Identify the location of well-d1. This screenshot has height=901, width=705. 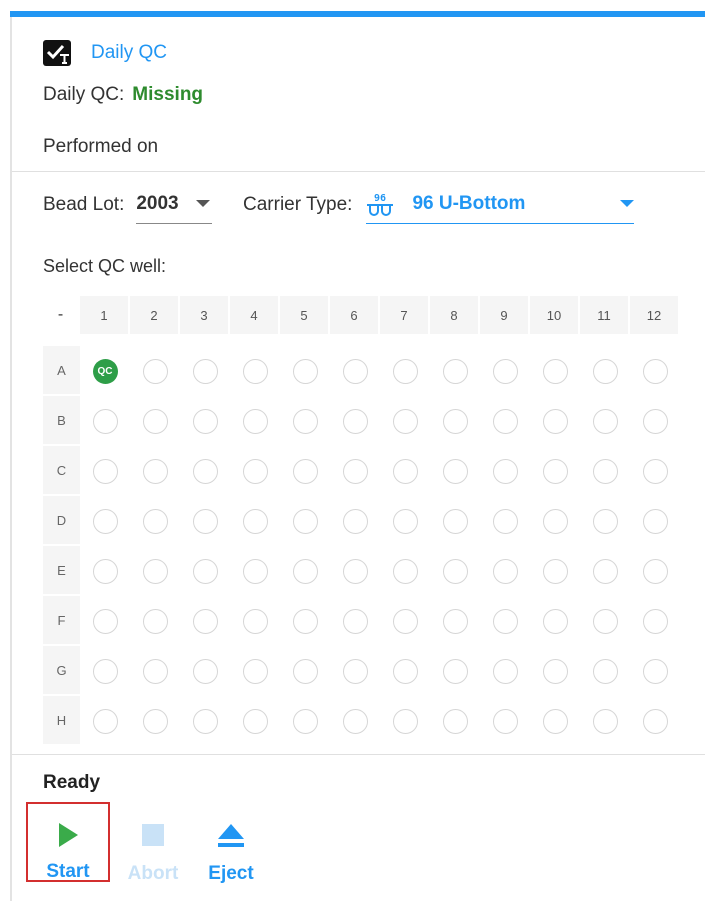
(105, 521).